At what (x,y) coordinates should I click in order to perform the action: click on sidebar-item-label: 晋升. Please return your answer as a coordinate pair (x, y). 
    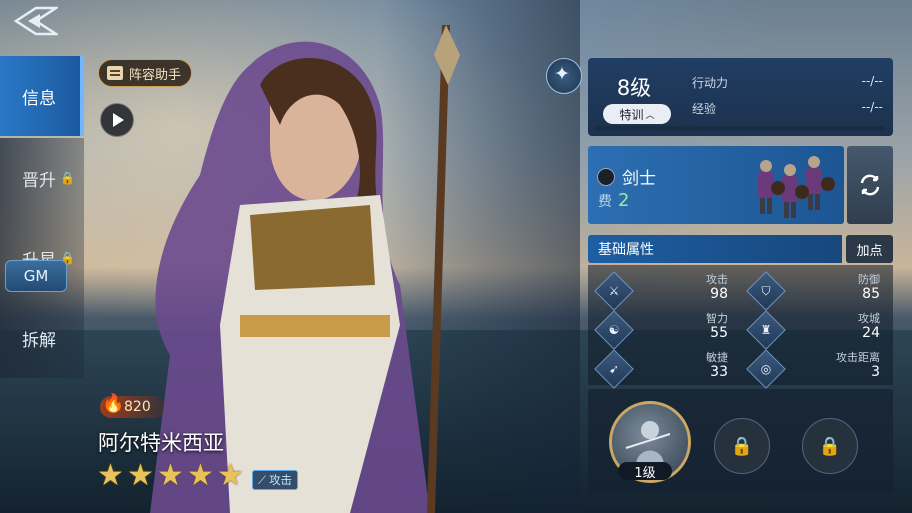
    Looking at the image, I should click on (39, 180).